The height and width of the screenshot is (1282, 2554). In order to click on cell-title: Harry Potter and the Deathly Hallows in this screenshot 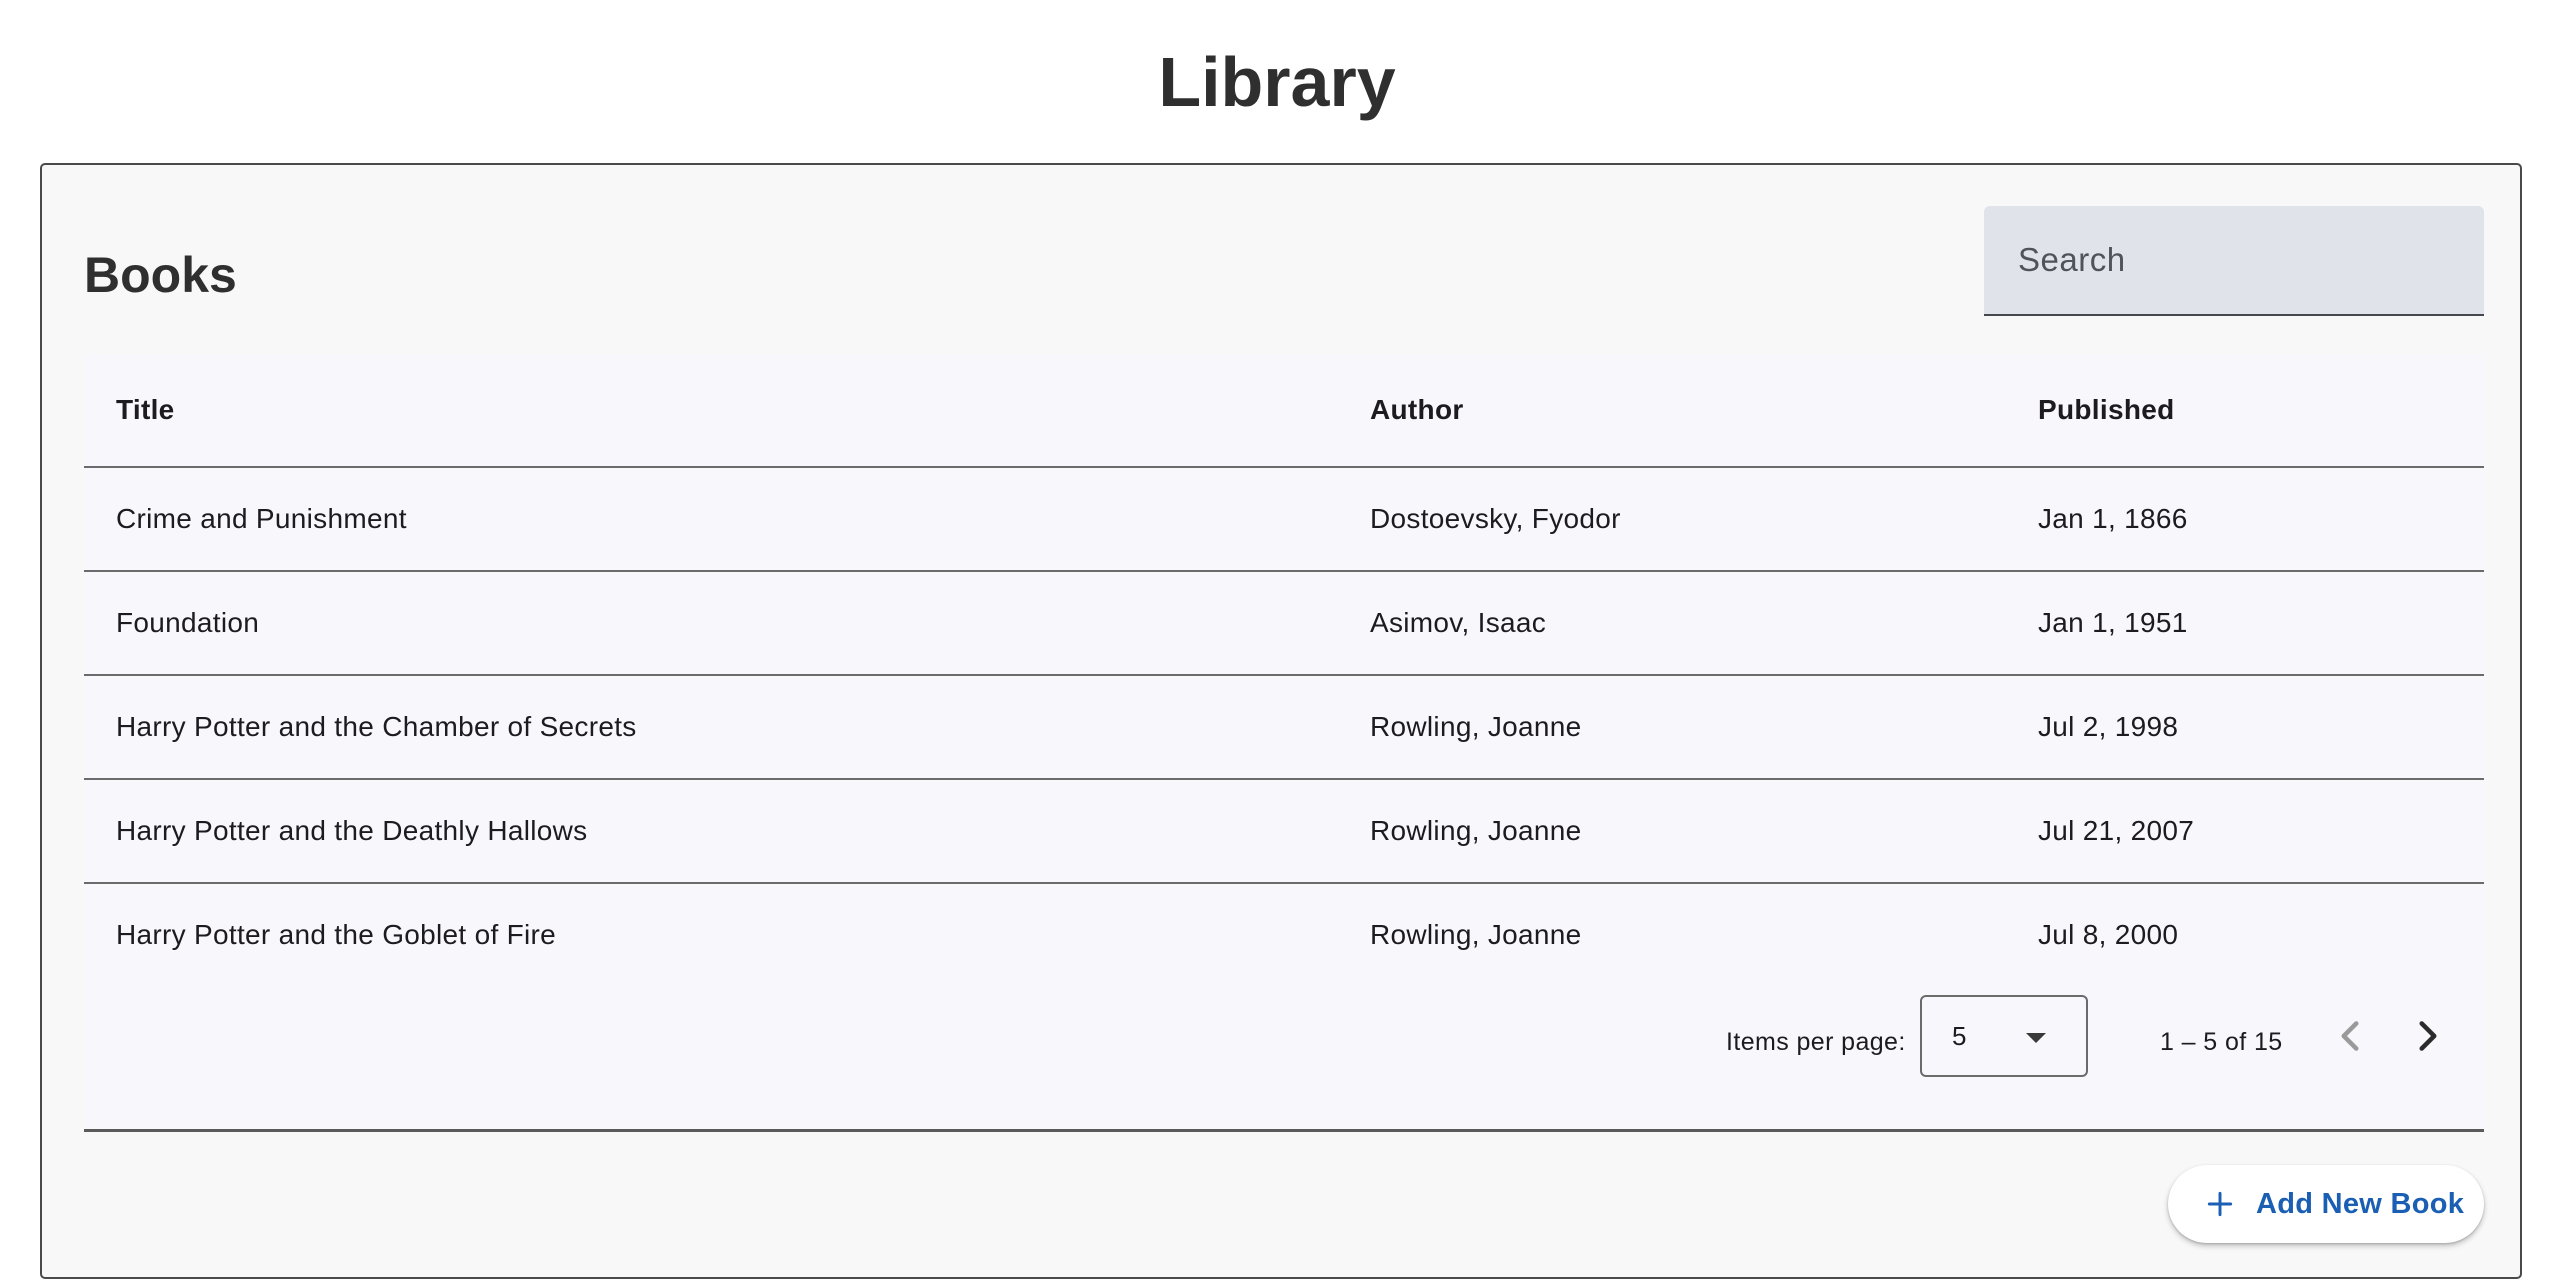, I will do `click(711, 831)`.